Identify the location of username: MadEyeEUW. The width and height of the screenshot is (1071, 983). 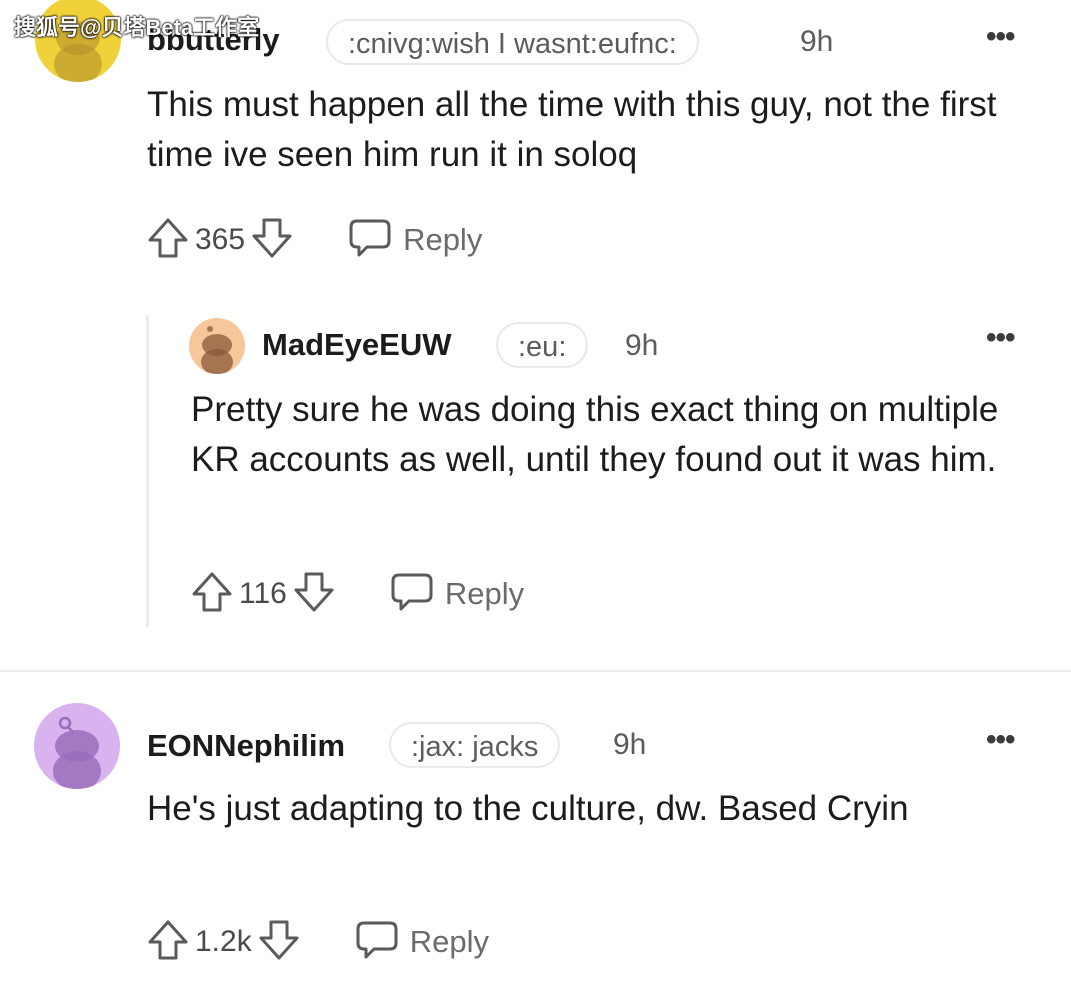
(356, 345).